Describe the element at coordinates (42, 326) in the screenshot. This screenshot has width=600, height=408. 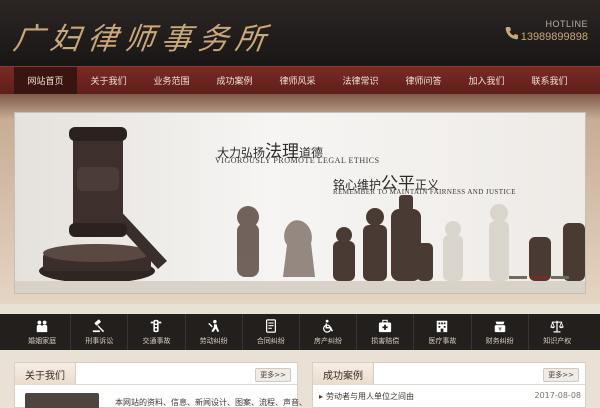
I see `family-icon` at that location.